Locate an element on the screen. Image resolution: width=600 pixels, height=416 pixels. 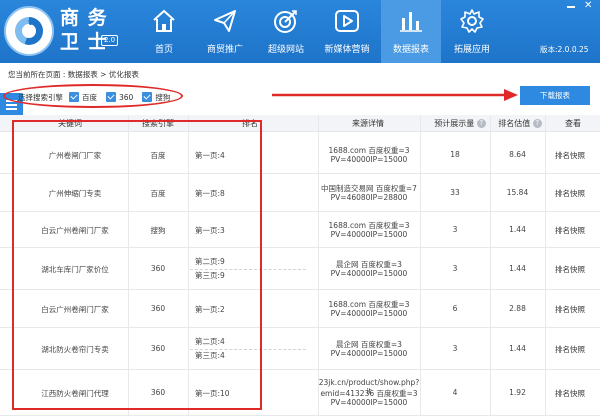
brand-line1: 商 务 is located at coordinates (84, 18).